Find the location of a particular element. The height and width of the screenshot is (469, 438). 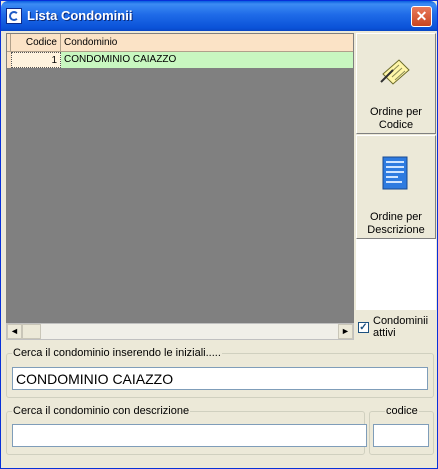

column-header-codice: Codice is located at coordinates (36, 42).